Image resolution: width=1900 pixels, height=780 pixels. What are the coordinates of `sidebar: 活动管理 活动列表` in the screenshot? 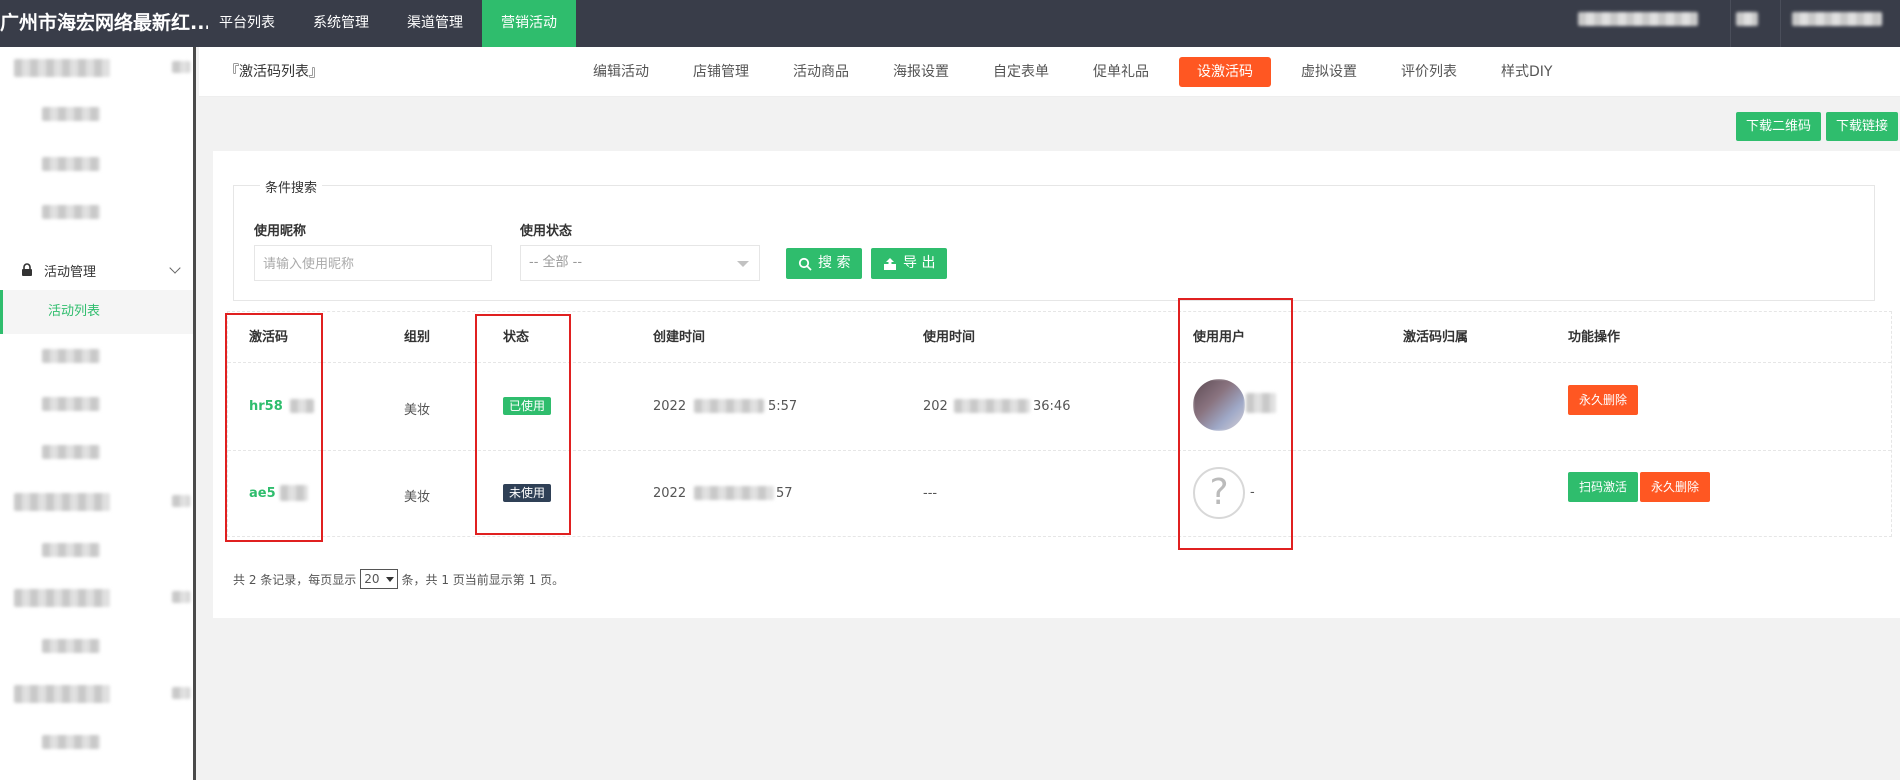 It's located at (98, 413).